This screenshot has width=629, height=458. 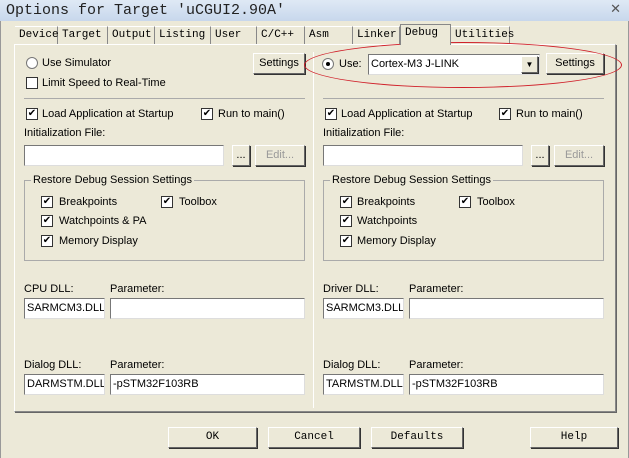 I want to click on tab-output: Output, so click(x=131, y=35).